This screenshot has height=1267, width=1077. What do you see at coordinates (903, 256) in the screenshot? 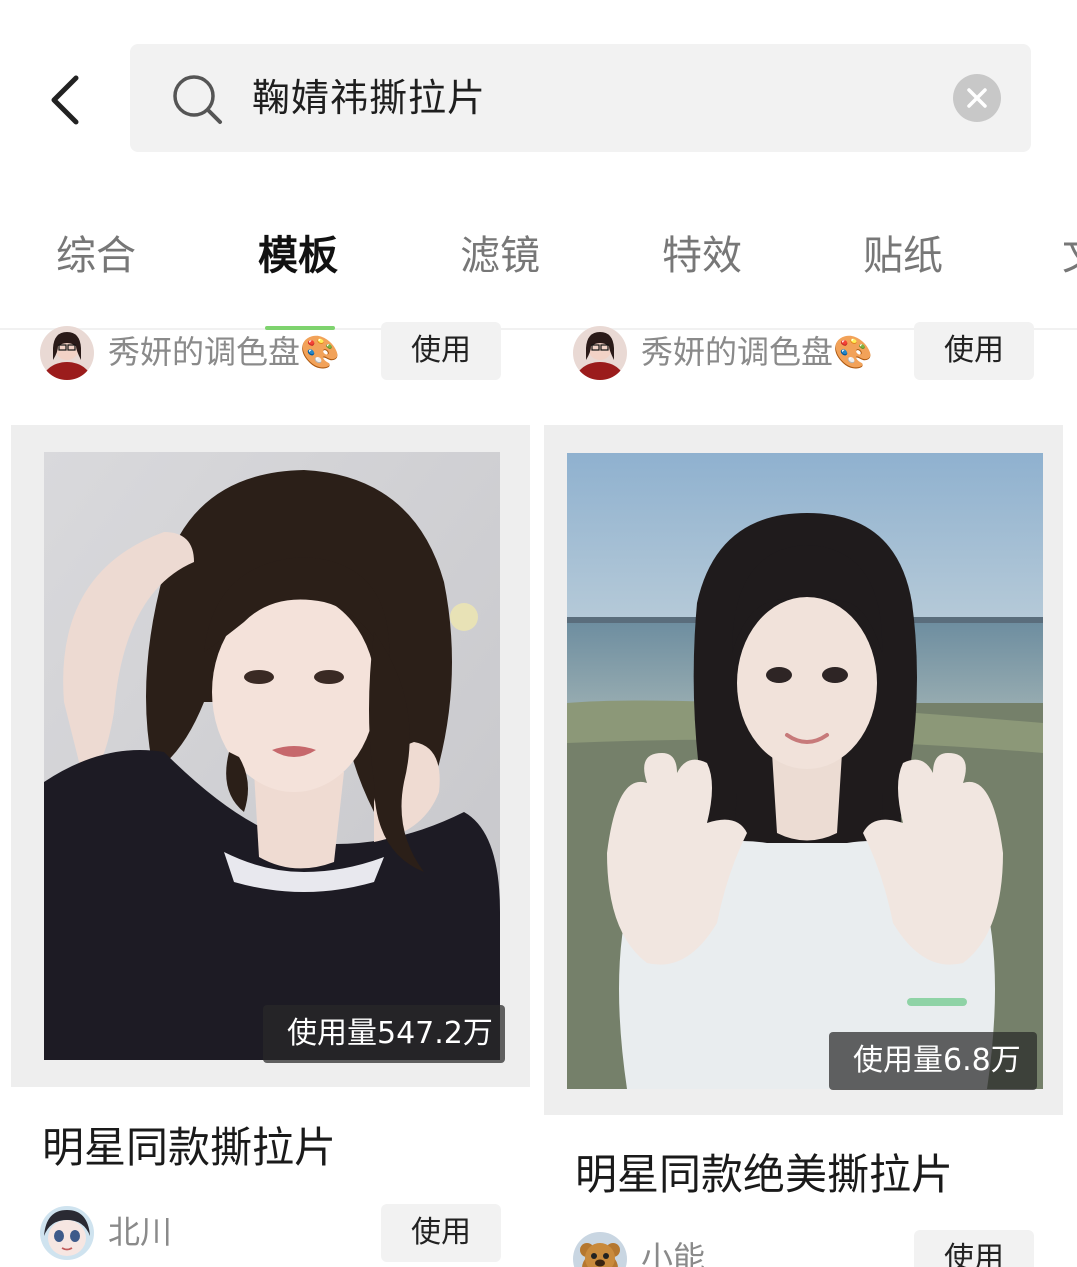
I see `tab-stickers: 贴纸` at bounding box center [903, 256].